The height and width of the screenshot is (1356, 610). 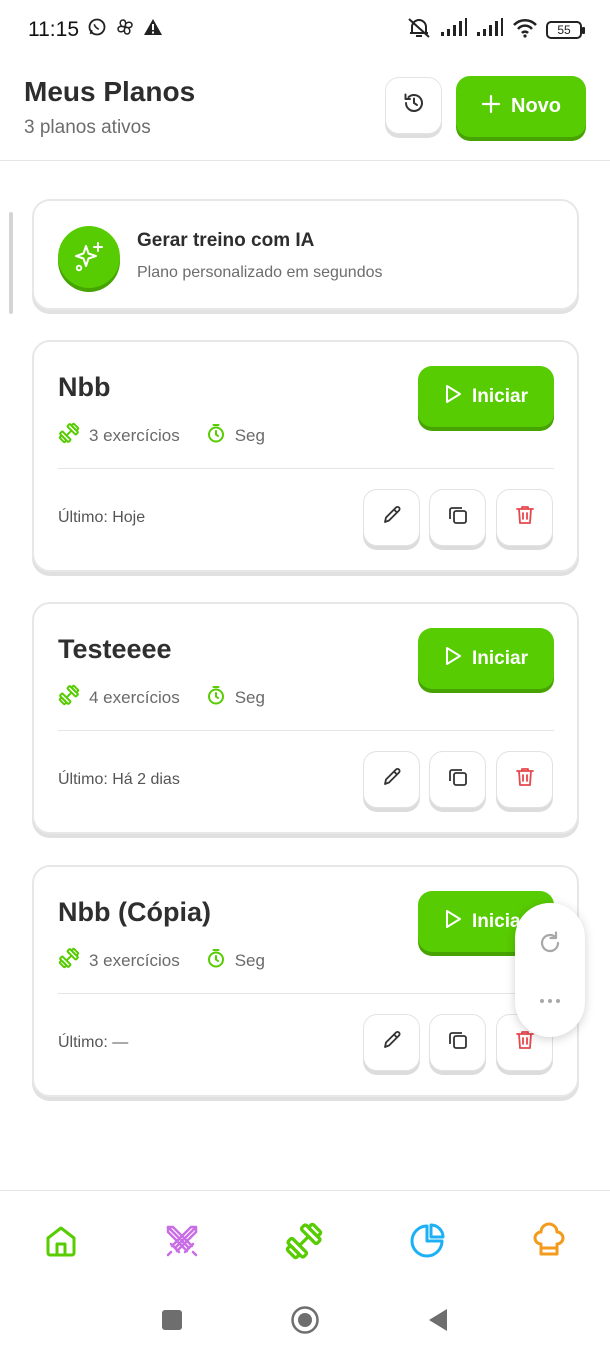 I want to click on history-icon, so click(x=414, y=105).